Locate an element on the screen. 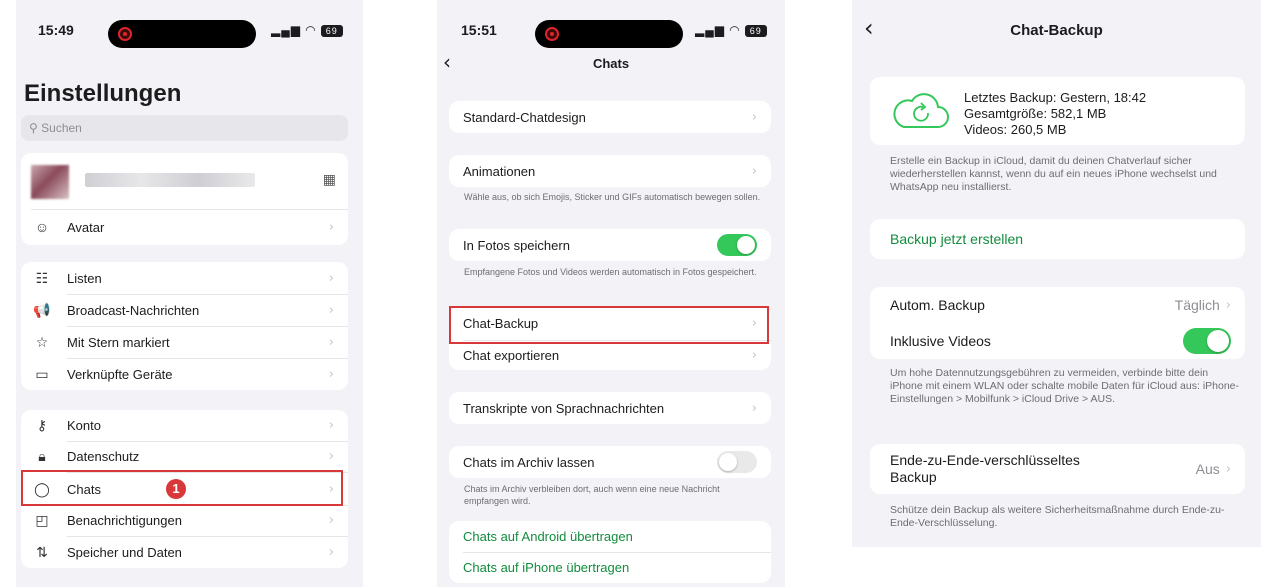 The width and height of the screenshot is (1277, 587). backup-now-button: Backup jetzt erstellen is located at coordinates (1057, 239).